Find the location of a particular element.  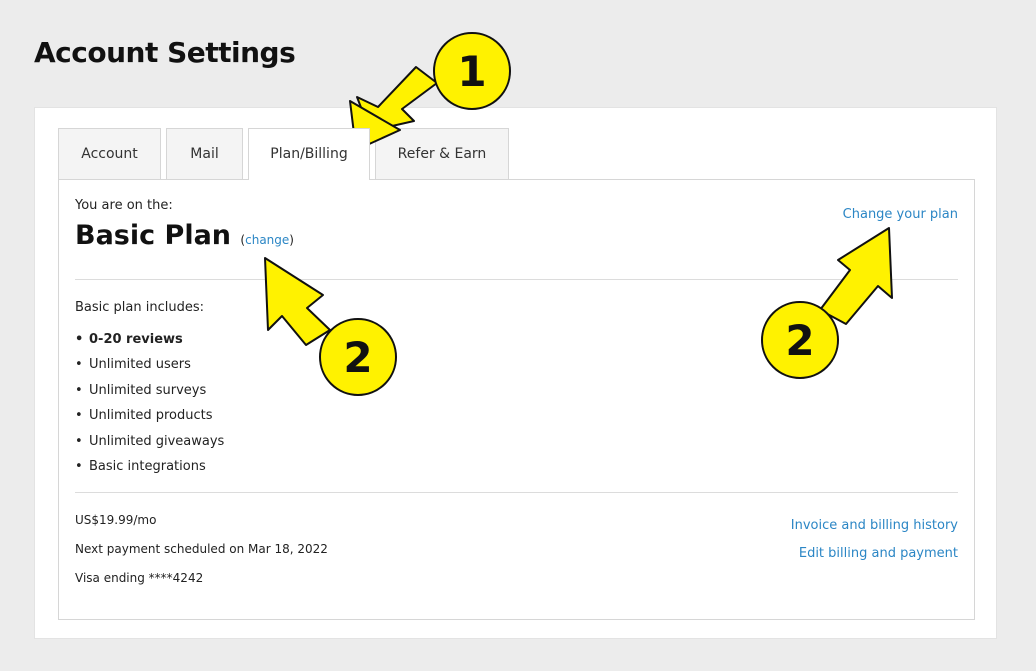

billing-card: Visa ending ****4242 is located at coordinates (139, 578).